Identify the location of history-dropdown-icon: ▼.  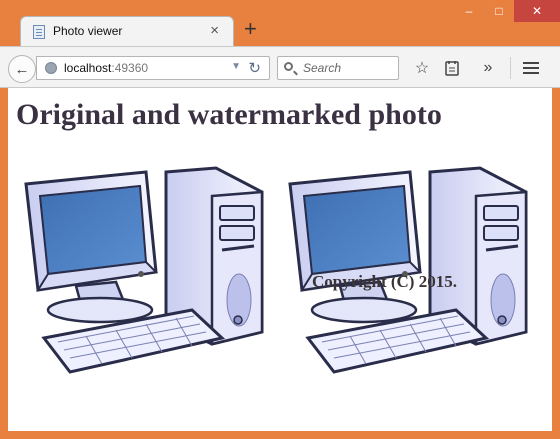
(236, 66).